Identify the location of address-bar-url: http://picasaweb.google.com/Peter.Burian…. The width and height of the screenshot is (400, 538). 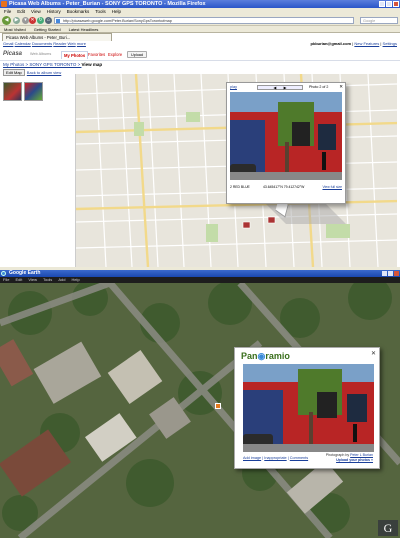
(117, 21).